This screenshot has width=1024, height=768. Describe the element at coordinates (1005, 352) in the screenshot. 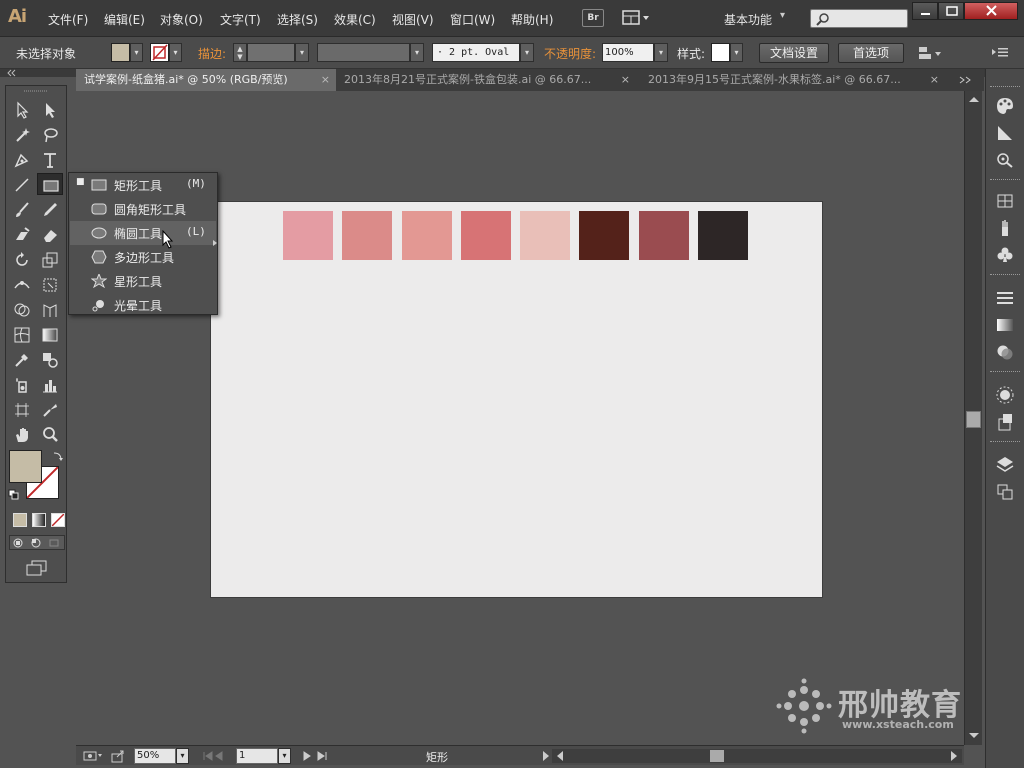

I see `transparency-panel-button` at that location.